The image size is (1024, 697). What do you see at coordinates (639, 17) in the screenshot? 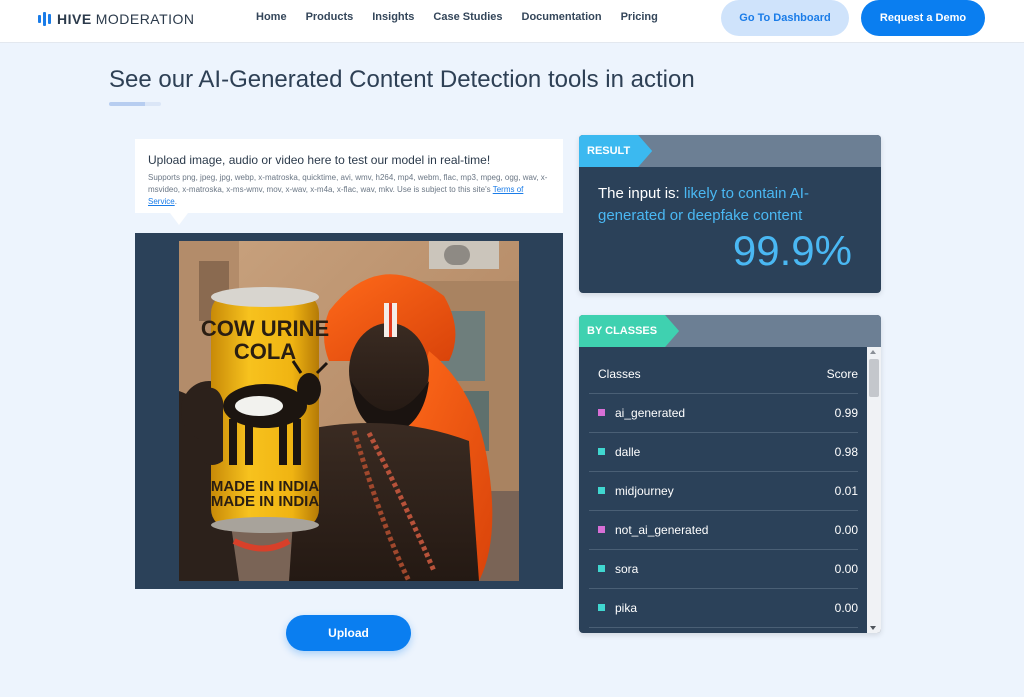
I see `nav-pricing: Pricing` at bounding box center [639, 17].